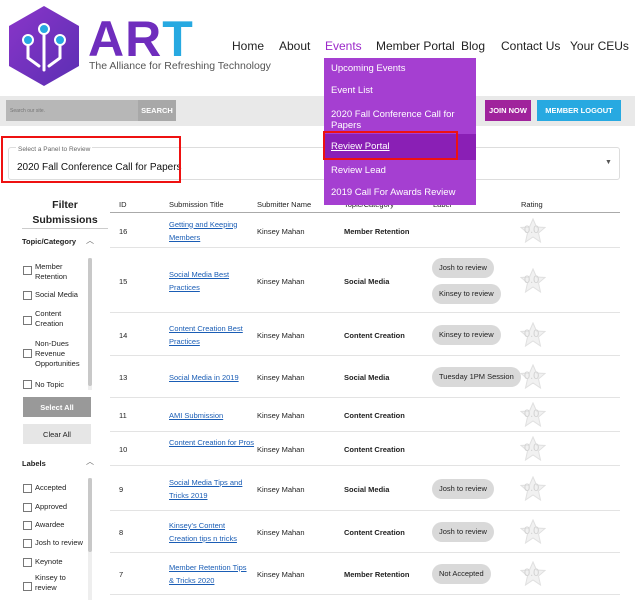 The image size is (635, 602). I want to click on submission-title-link: Social Media Tips and Tricks 2019, so click(208, 489).